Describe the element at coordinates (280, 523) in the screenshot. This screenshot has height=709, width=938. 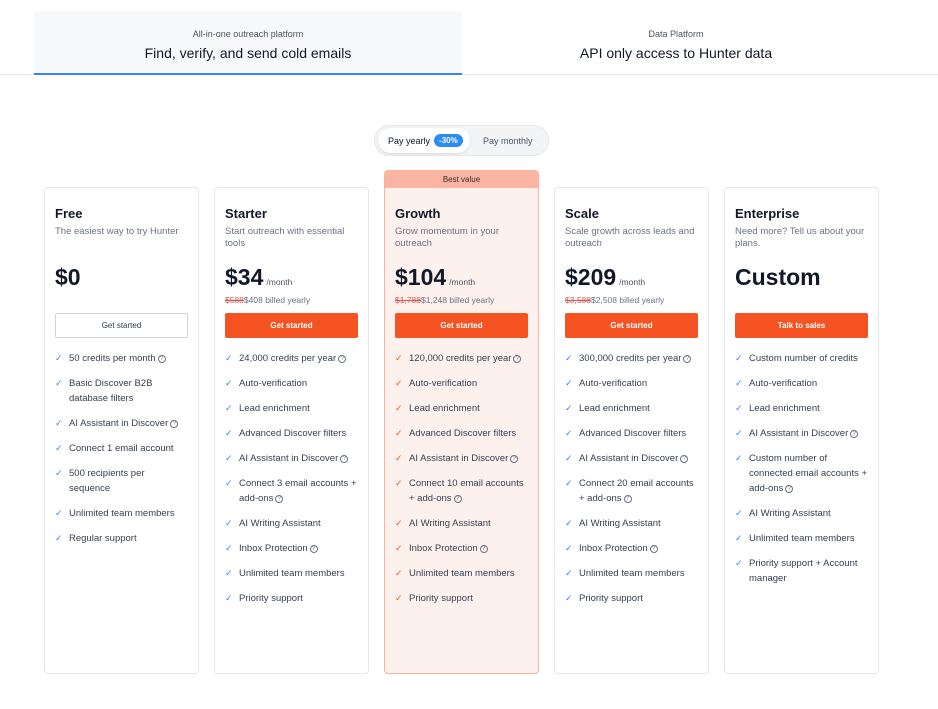
I see `feature-text: AI Writing Assistant` at that location.